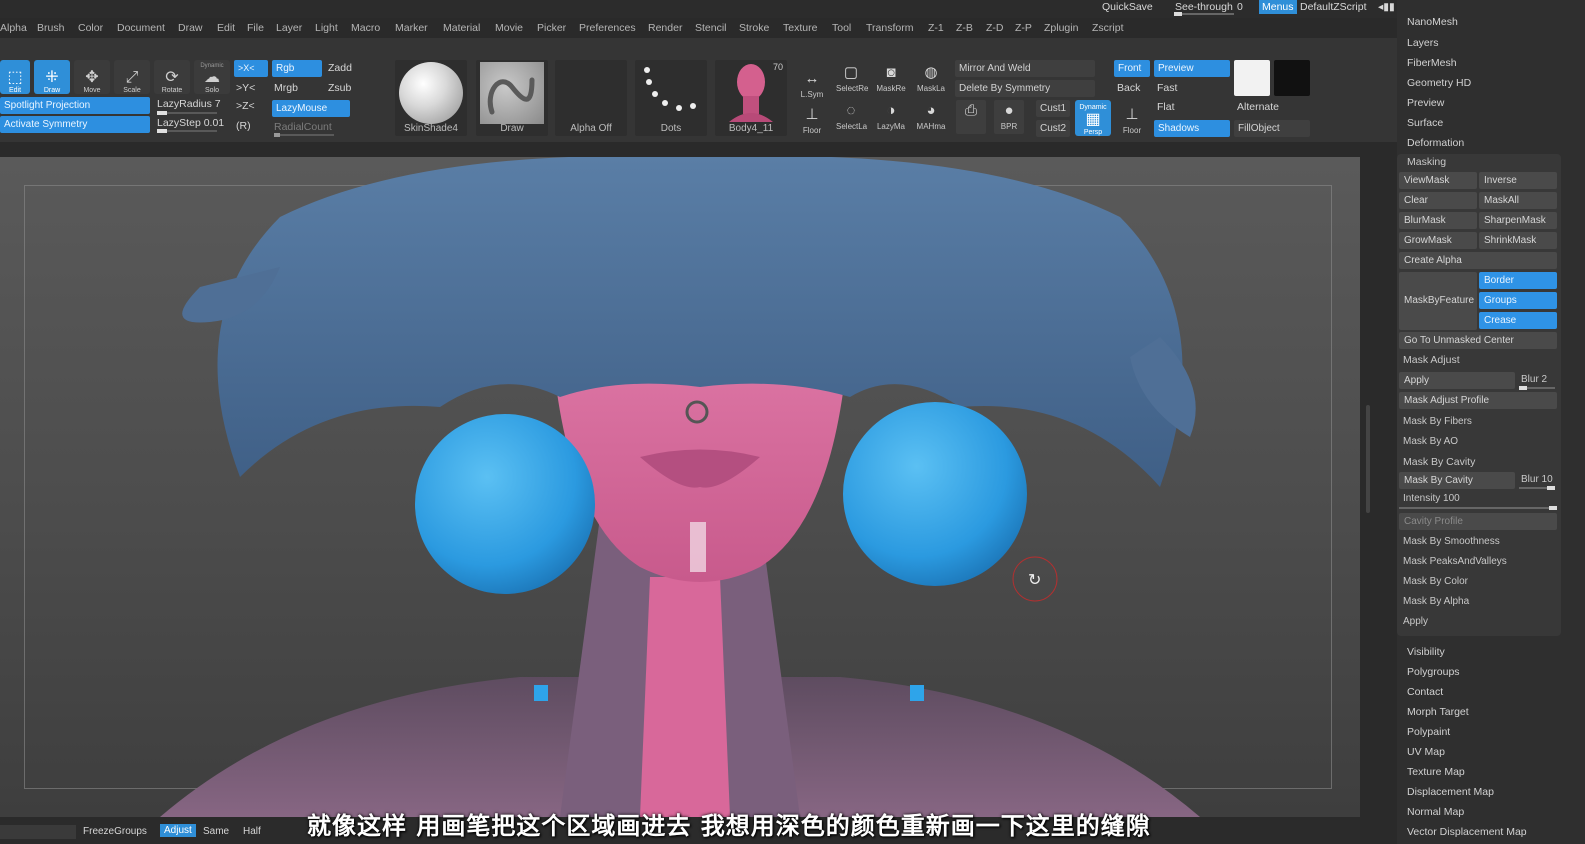 This screenshot has height=844, width=1585. I want to click on groups-toggle: Groups, so click(1518, 300).